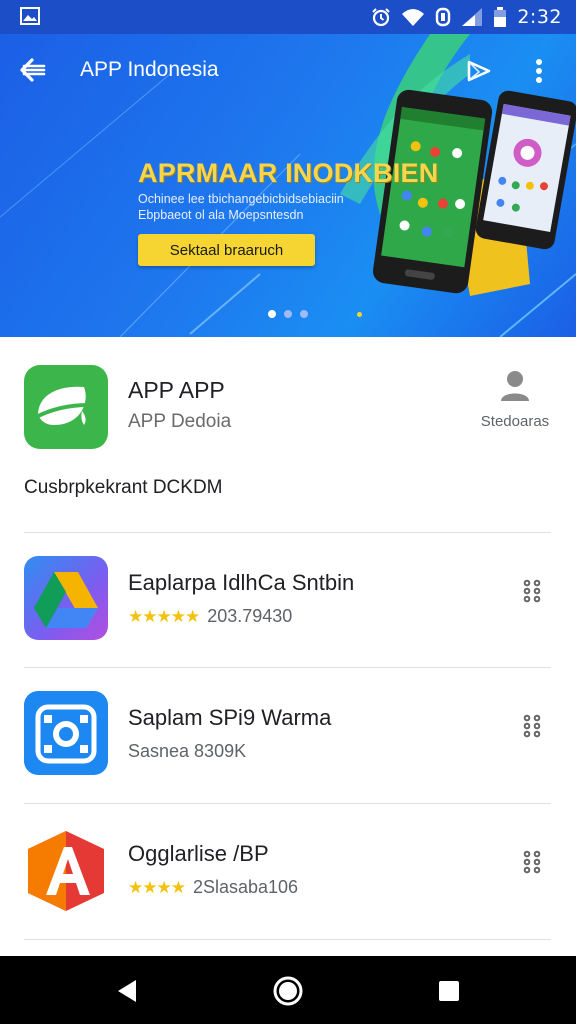 This screenshot has height=1024, width=576. Describe the element at coordinates (288, 601) in the screenshot. I see `list-item: Eaplarpa IdlhCa Sntbin ★★★★★ 203.79430` at that location.